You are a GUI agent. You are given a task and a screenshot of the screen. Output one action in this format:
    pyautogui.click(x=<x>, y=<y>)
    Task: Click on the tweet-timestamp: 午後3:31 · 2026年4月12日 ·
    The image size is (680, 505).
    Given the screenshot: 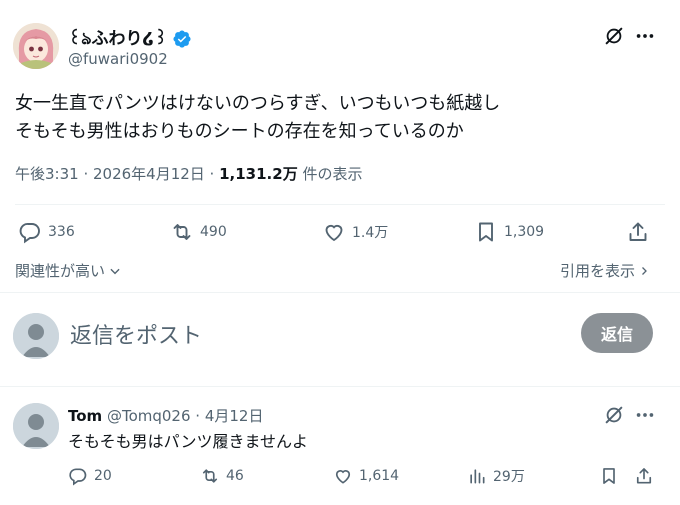 What is the action you would take?
    pyautogui.click(x=117, y=174)
    